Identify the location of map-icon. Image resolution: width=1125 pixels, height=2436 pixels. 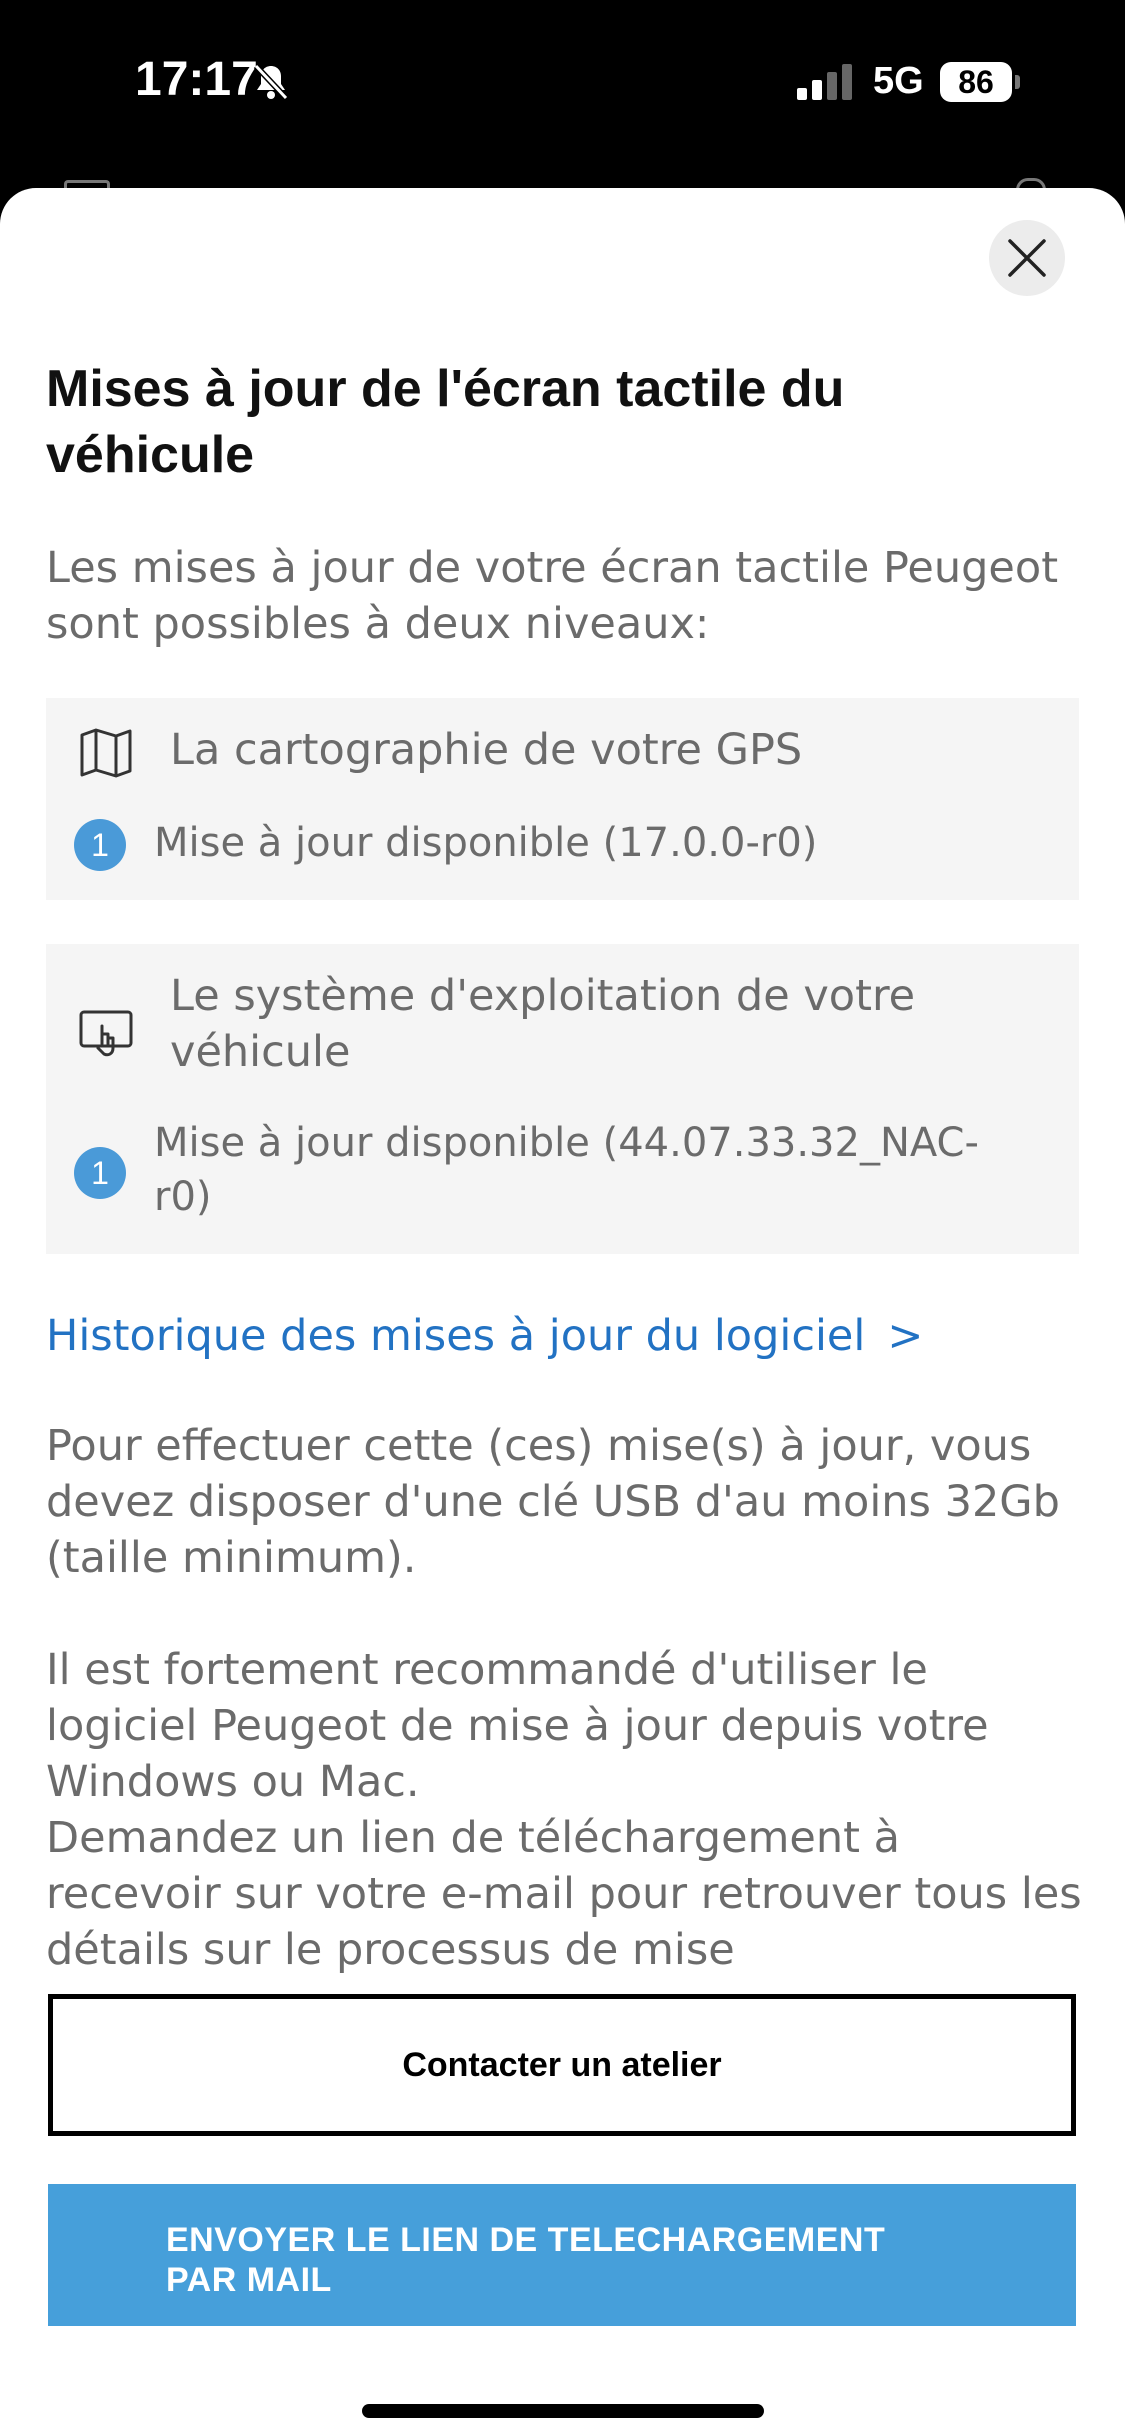
(106, 753).